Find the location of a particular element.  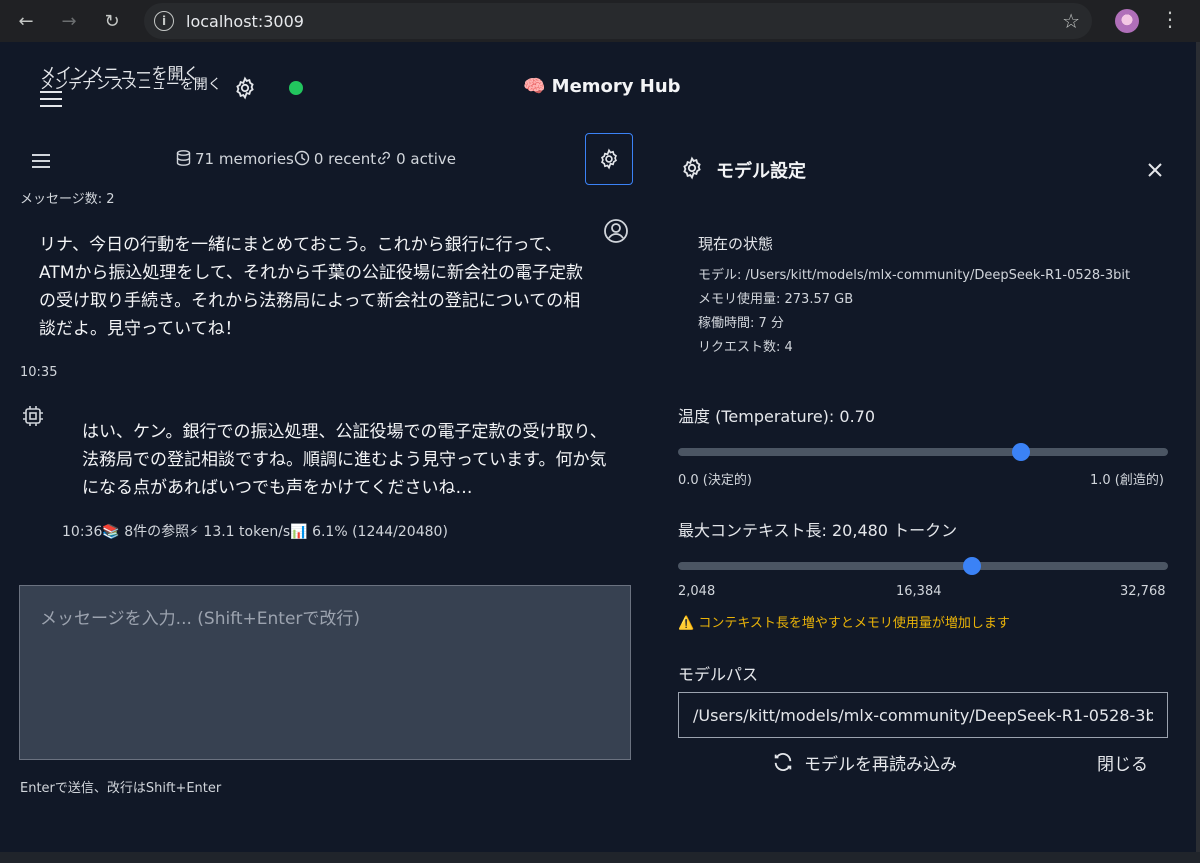

gear-icon is located at coordinates (609, 159).